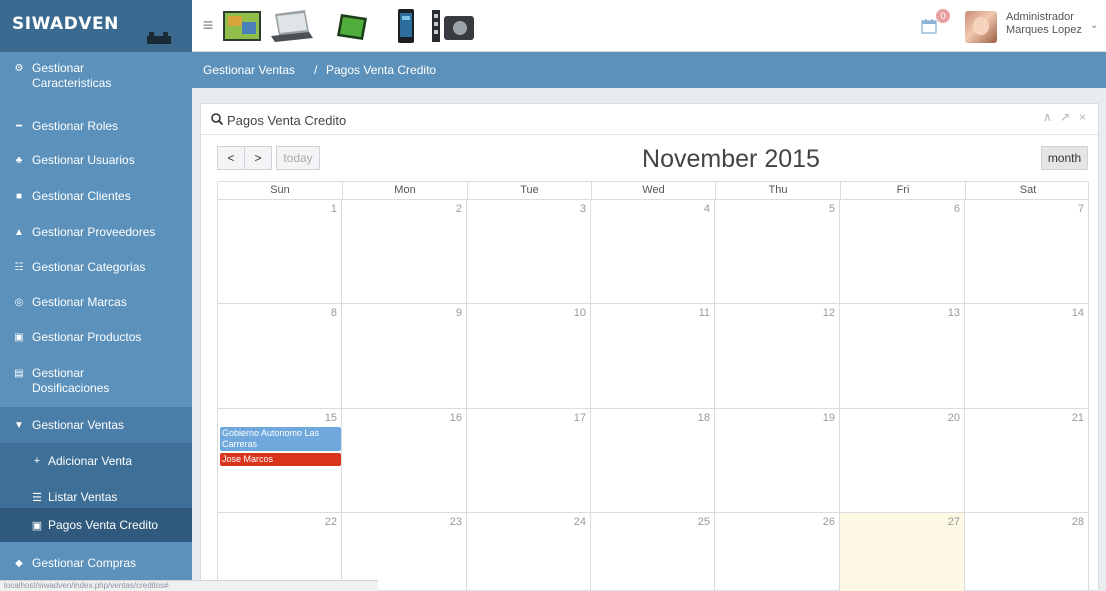 The height and width of the screenshot is (591, 1106). What do you see at coordinates (943, 16) in the screenshot?
I see `notification-badge: 0` at bounding box center [943, 16].